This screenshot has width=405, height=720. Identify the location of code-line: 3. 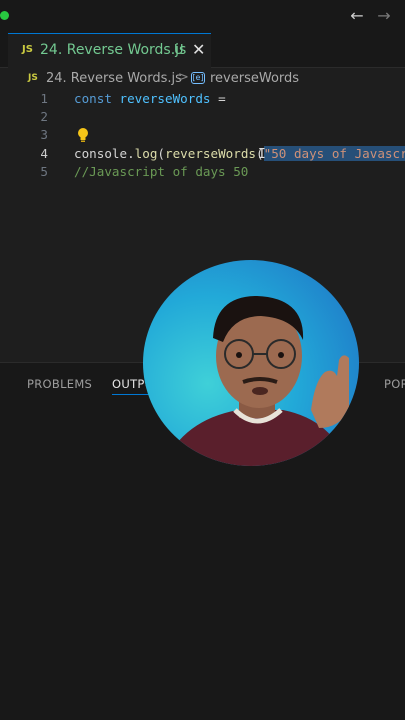
(202, 135).